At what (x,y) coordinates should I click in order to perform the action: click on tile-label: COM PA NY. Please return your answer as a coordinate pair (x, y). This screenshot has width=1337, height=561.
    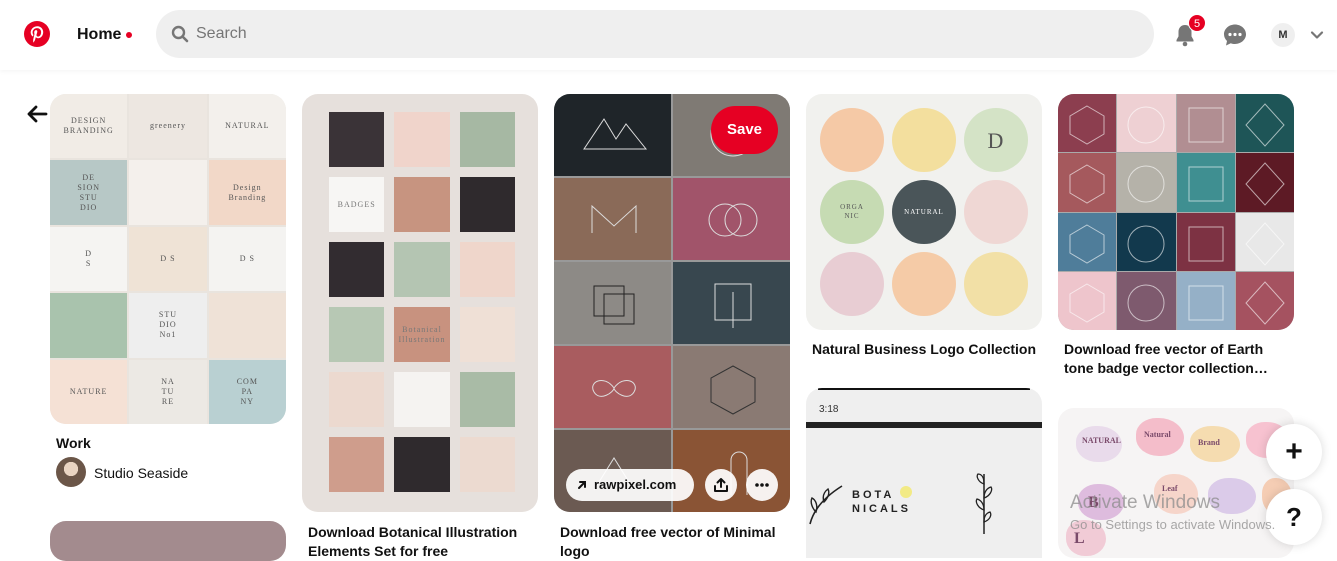
    Looking at the image, I should click on (247, 391).